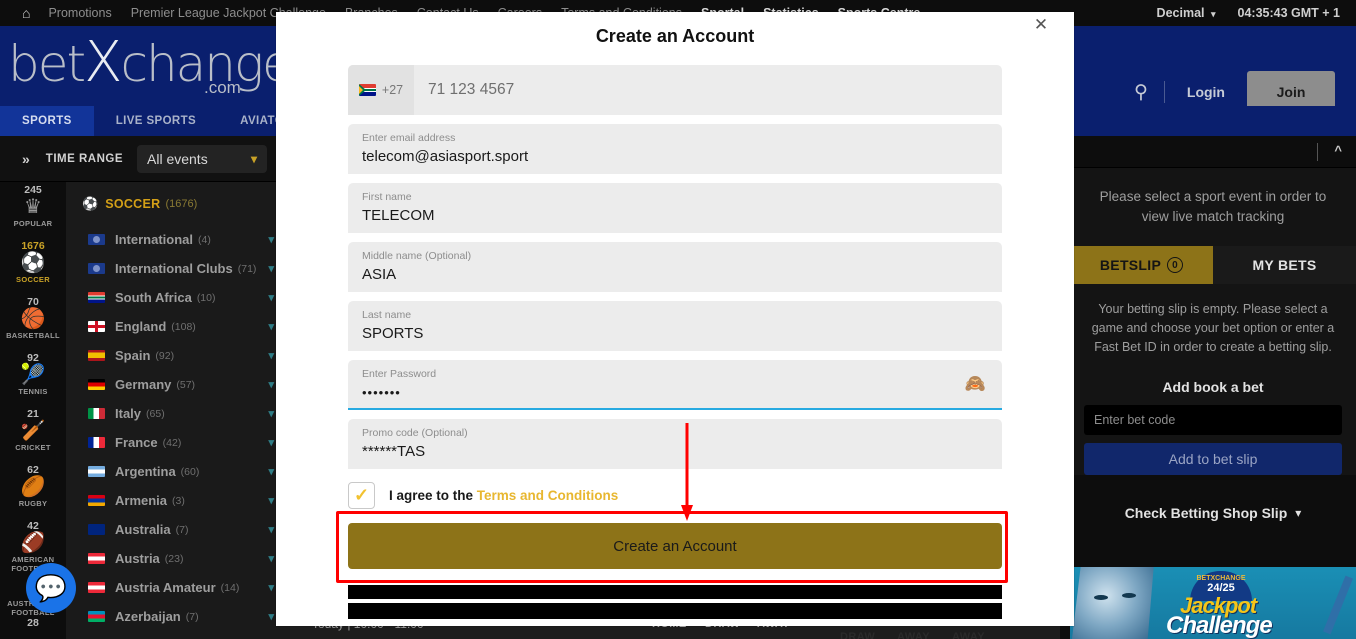 This screenshot has height=639, width=1356. I want to click on check-betting-shop-slip: Check Betting Shop Slip ▾, so click(1213, 513).